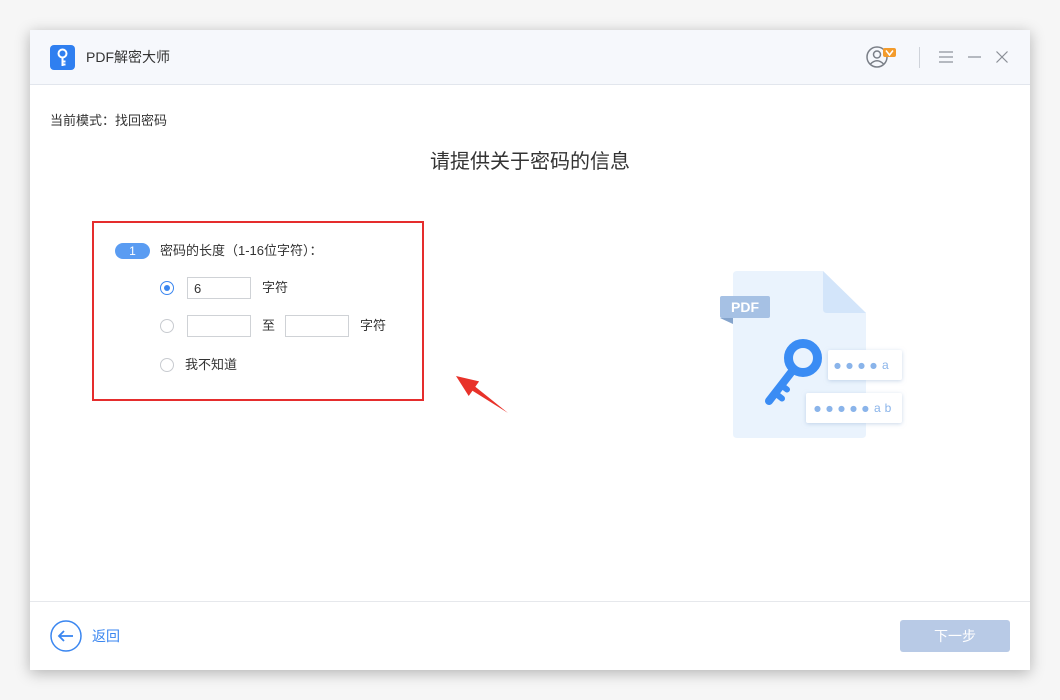 This screenshot has height=700, width=1060. Describe the element at coordinates (275, 287) in the screenshot. I see `exact-length-unit: 字符` at that location.